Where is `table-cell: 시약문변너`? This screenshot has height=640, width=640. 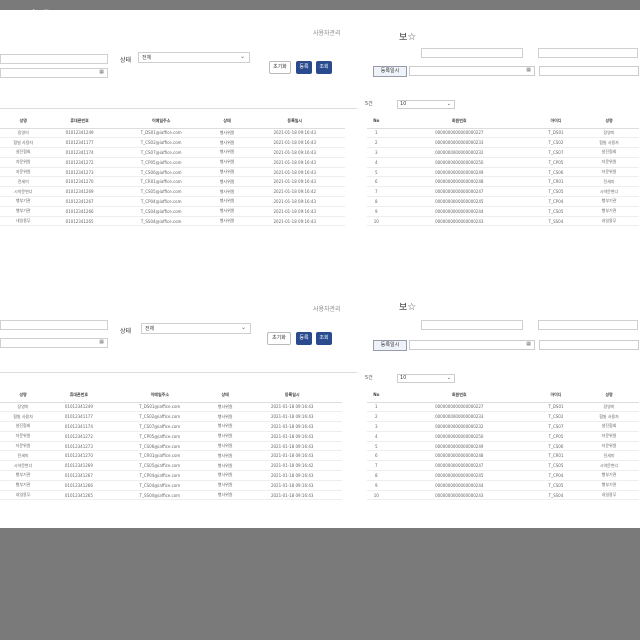
table-cell: 시약문변너 is located at coordinates (23, 466).